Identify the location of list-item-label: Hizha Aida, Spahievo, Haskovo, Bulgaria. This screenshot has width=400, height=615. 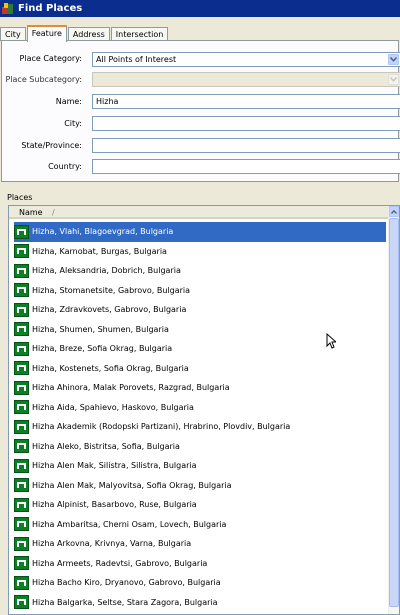
(113, 407).